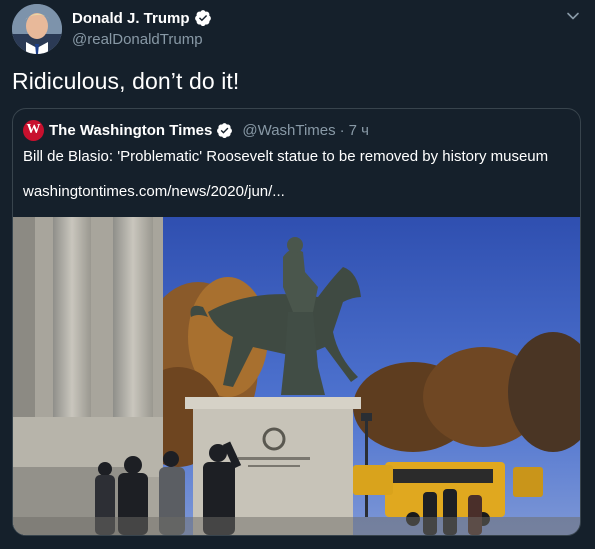 The image size is (595, 549). I want to click on avatar, so click(37, 29).